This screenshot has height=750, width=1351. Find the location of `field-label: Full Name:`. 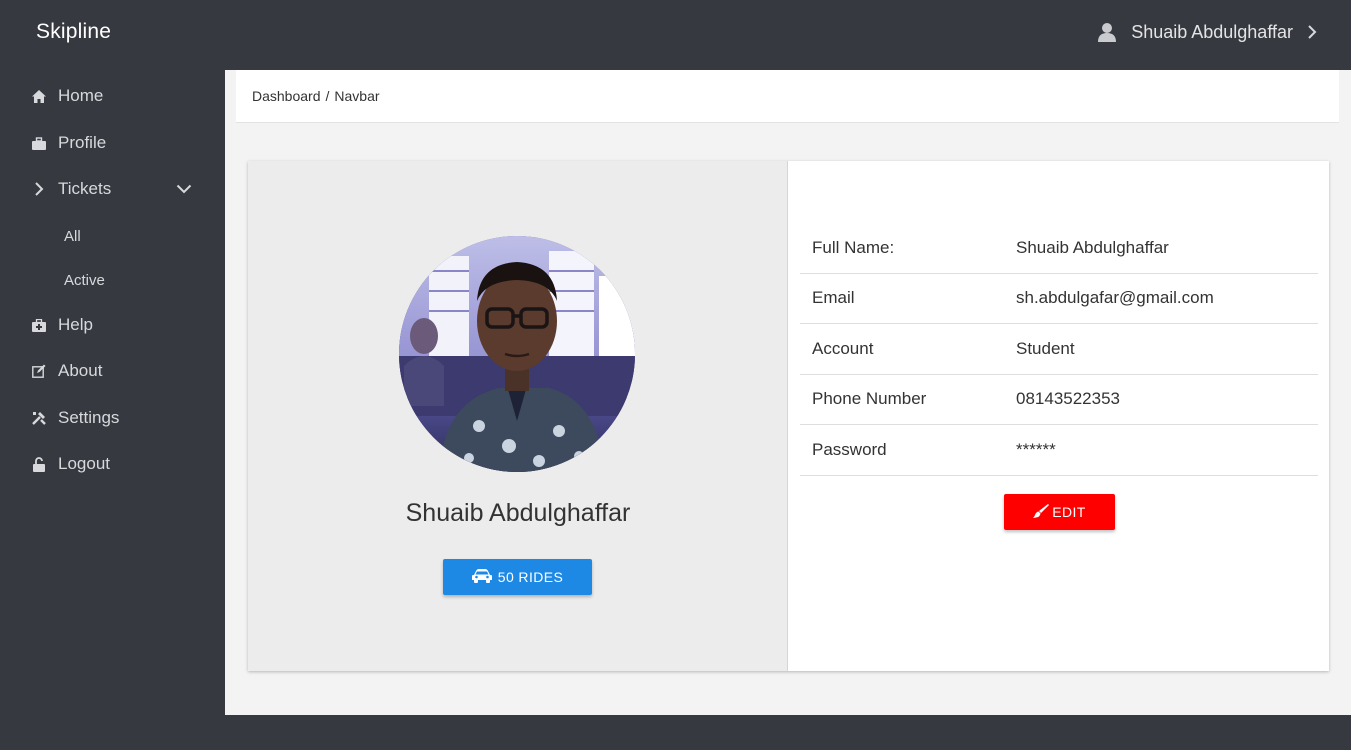

field-label: Full Name: is located at coordinates (853, 247).